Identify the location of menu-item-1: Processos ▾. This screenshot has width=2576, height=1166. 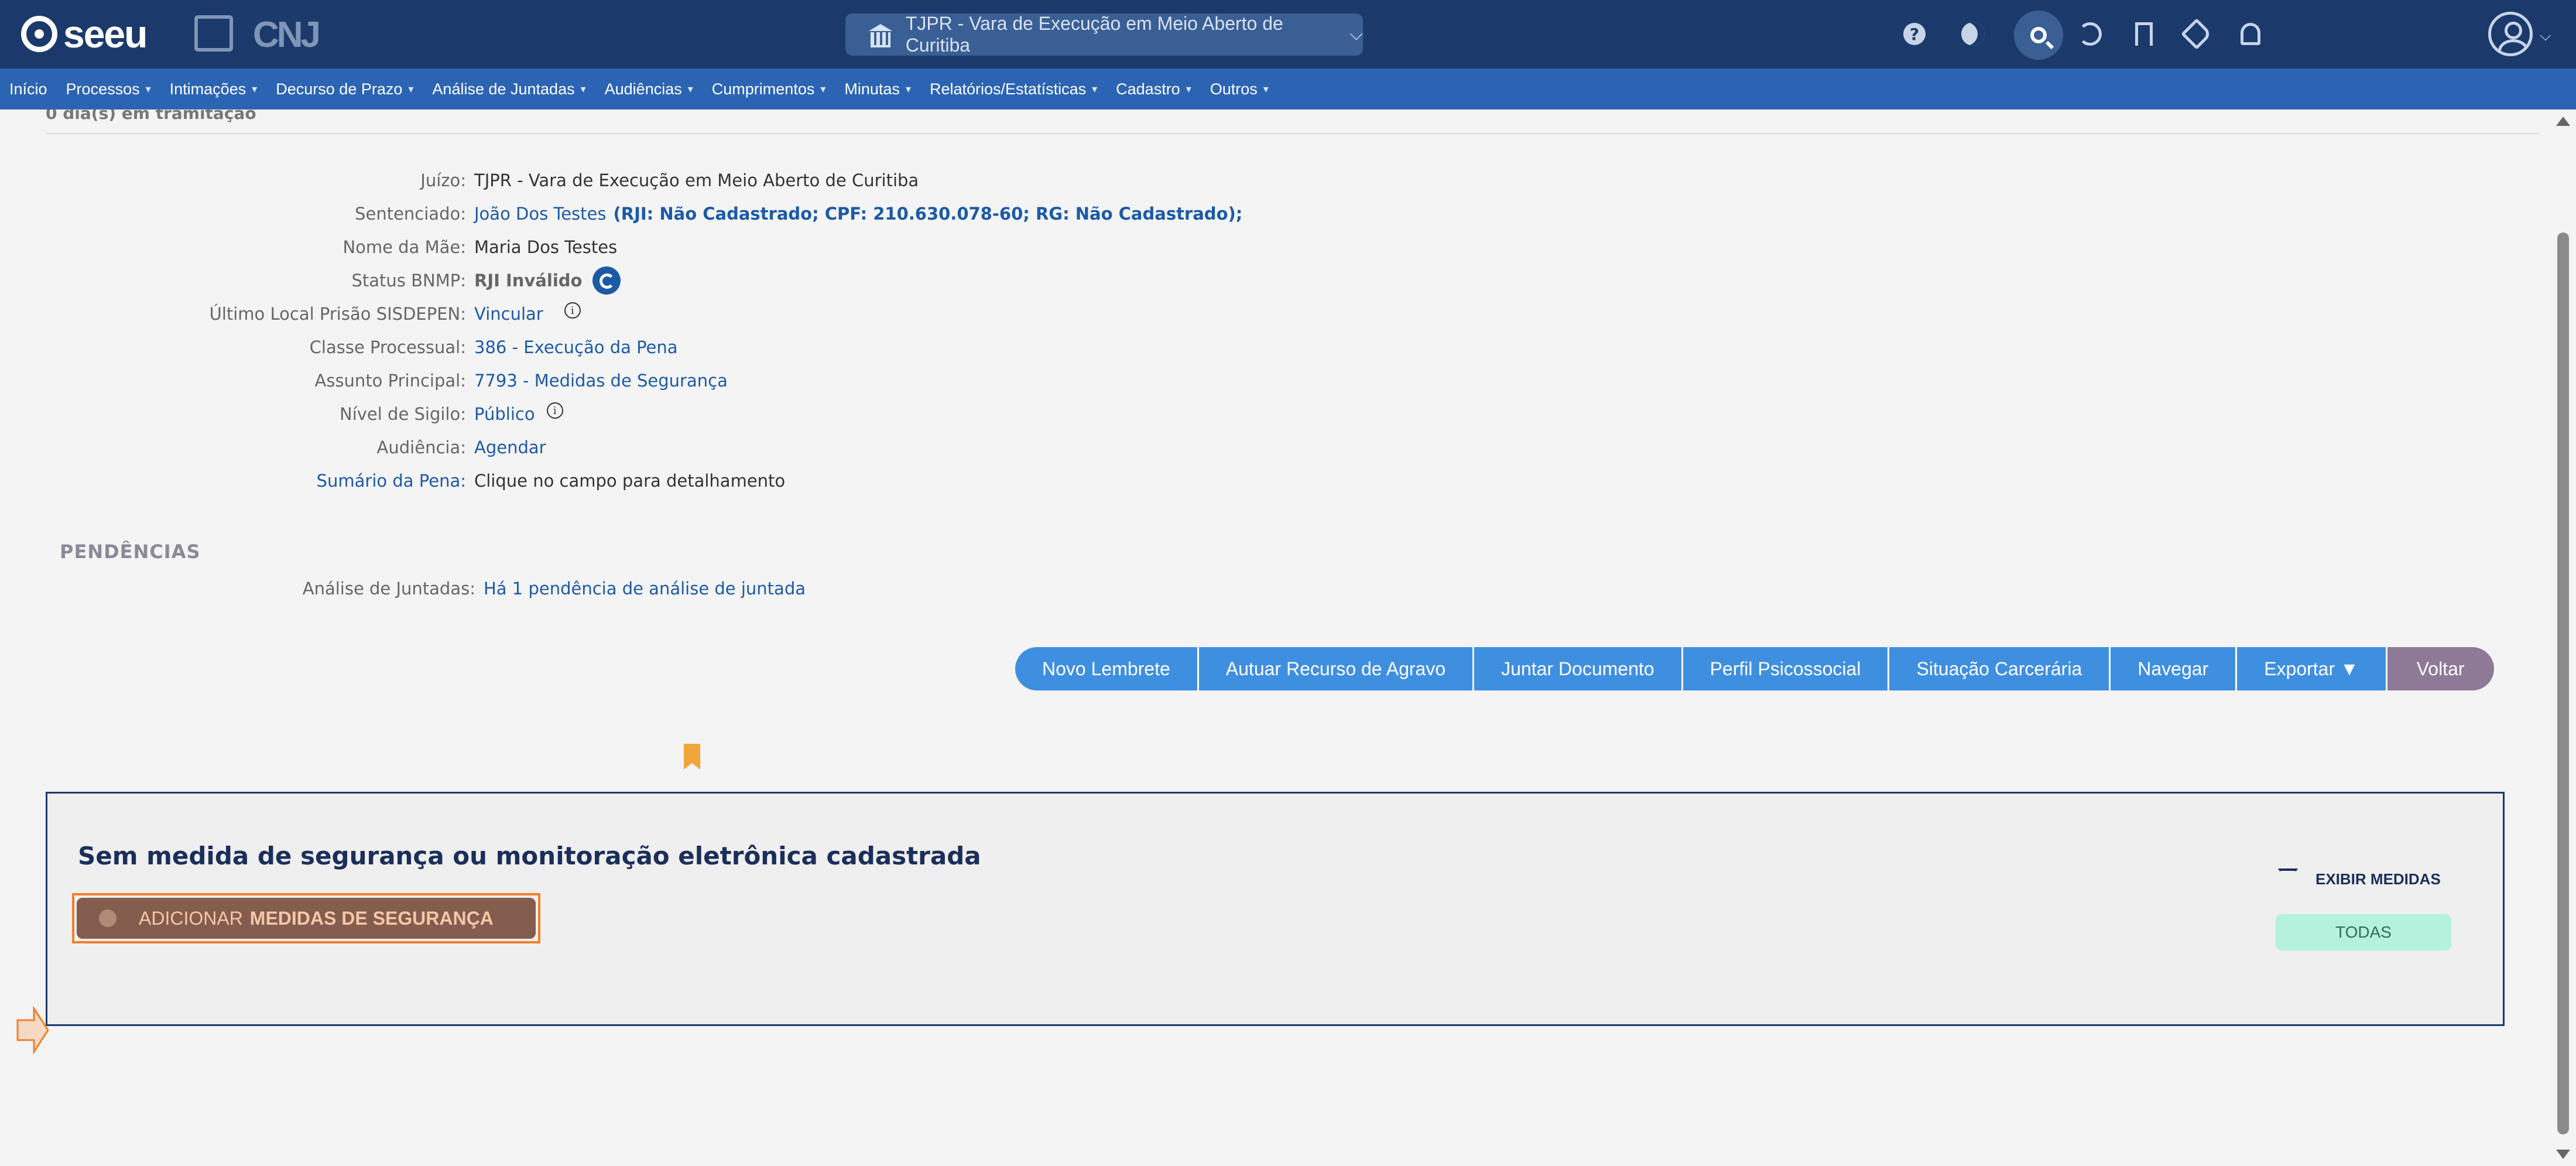
(108, 89).